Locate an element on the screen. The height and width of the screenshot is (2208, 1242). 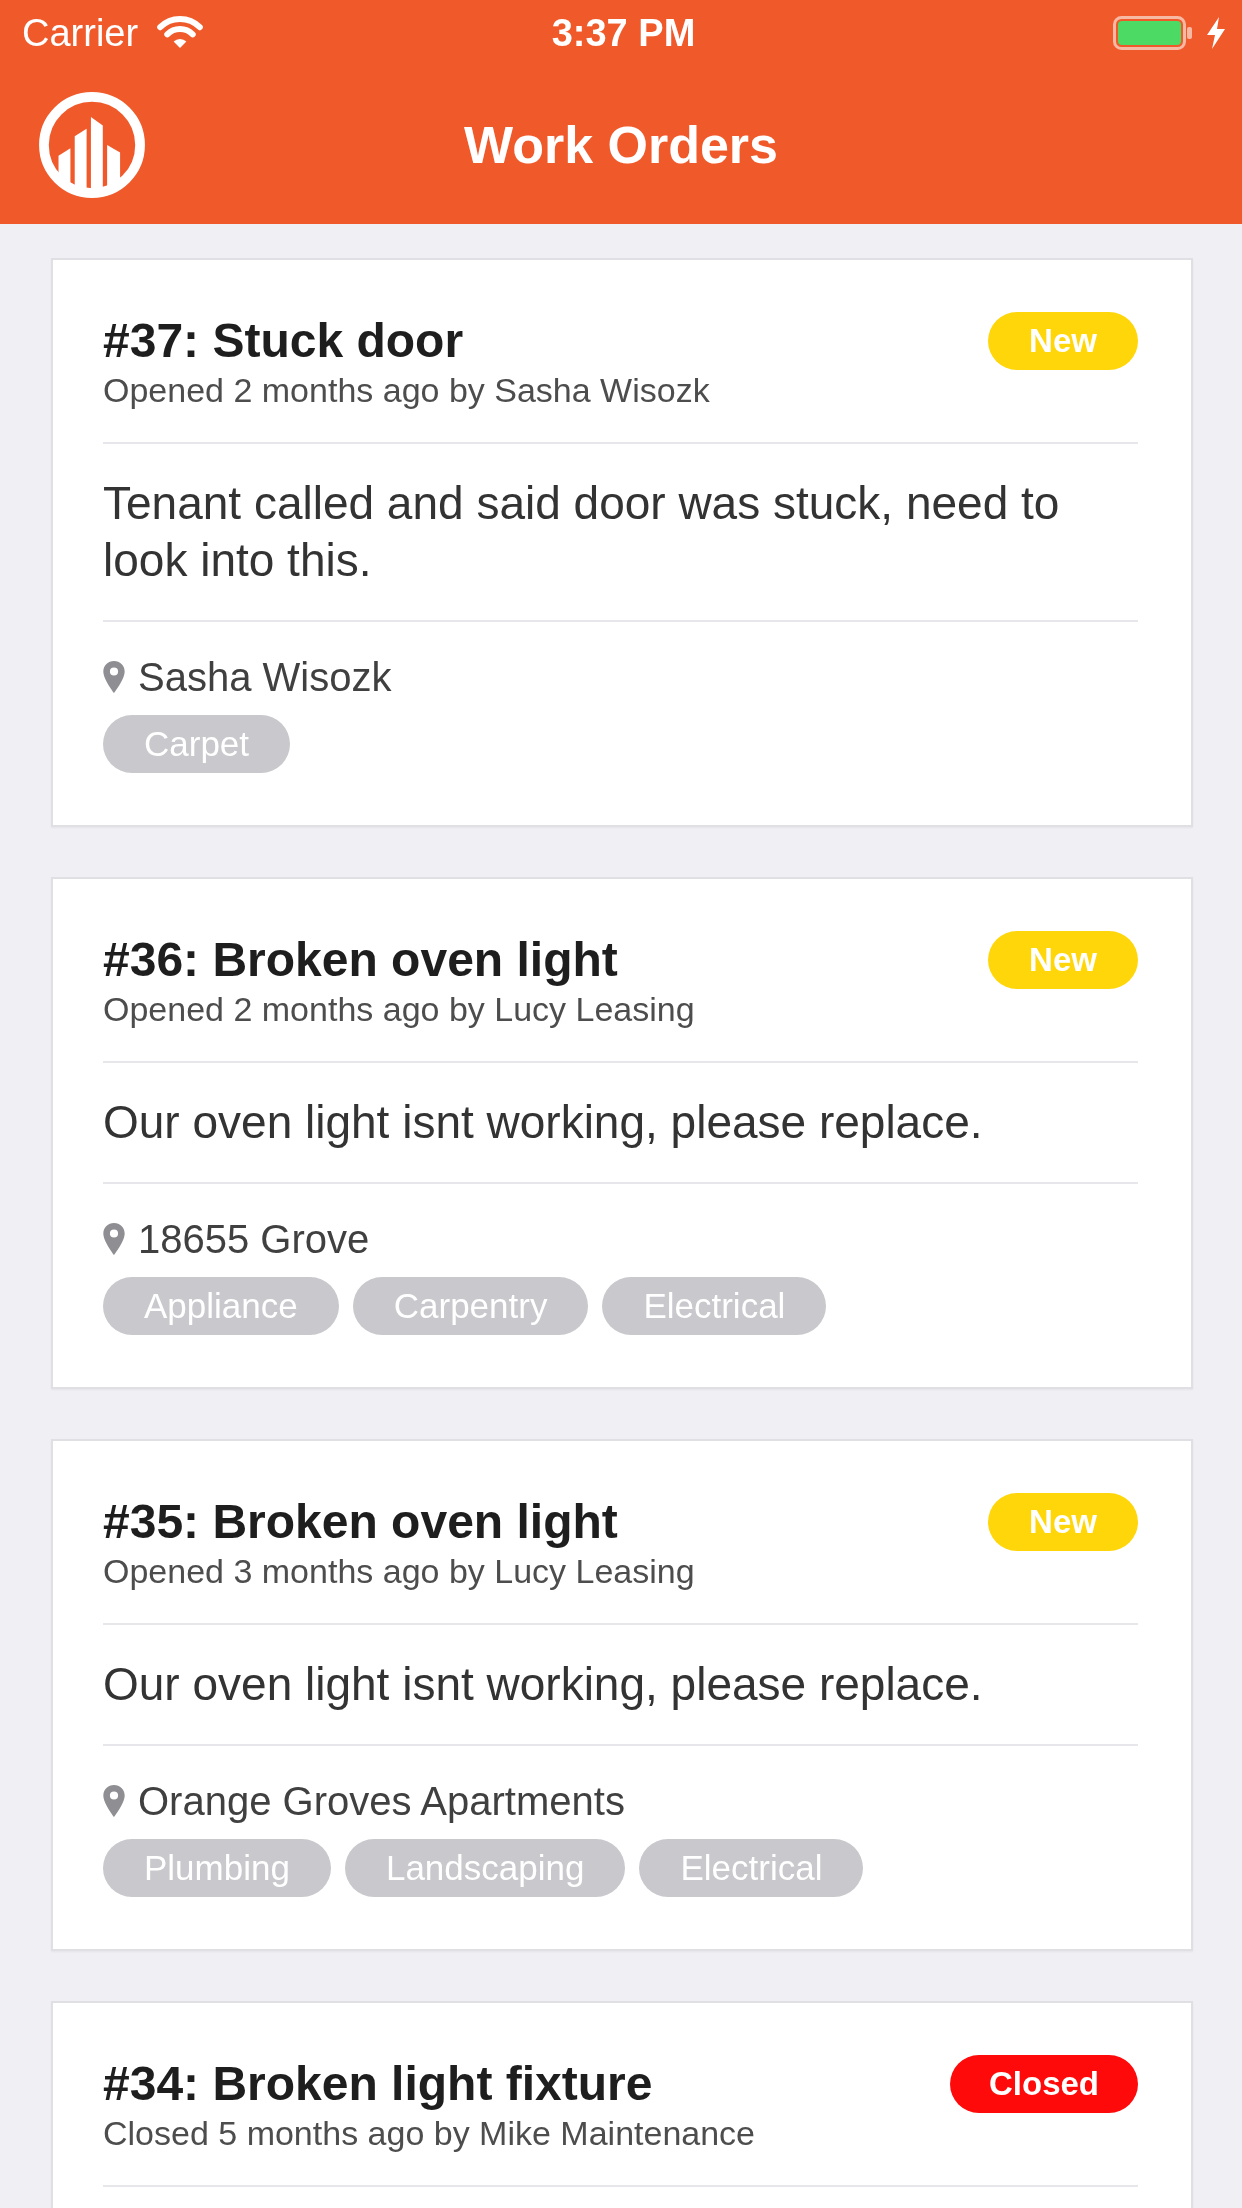
carrier-label: Carrier is located at coordinates (80, 33).